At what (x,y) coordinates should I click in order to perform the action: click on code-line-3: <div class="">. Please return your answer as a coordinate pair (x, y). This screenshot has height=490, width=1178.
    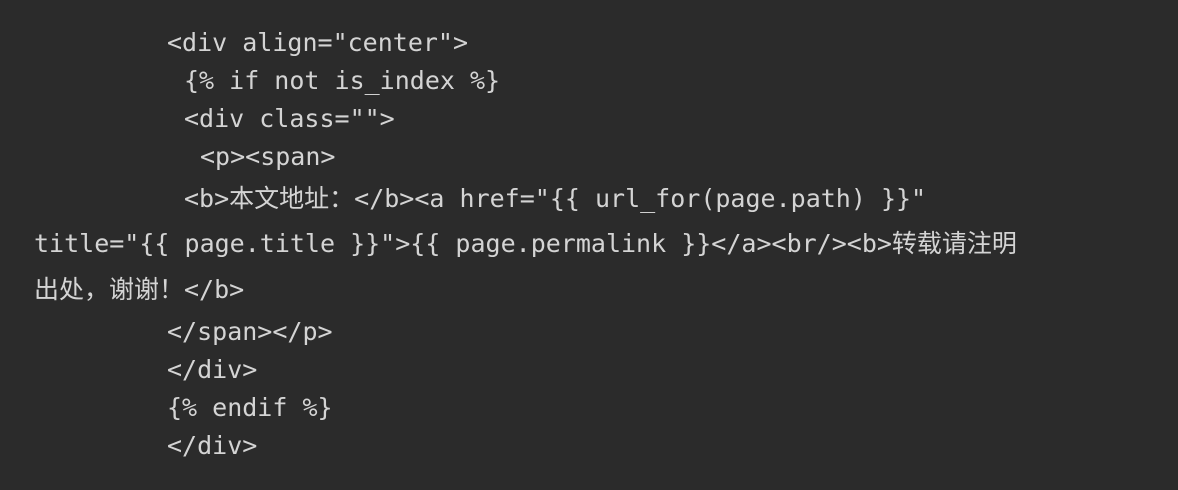
    Looking at the image, I should click on (289, 118).